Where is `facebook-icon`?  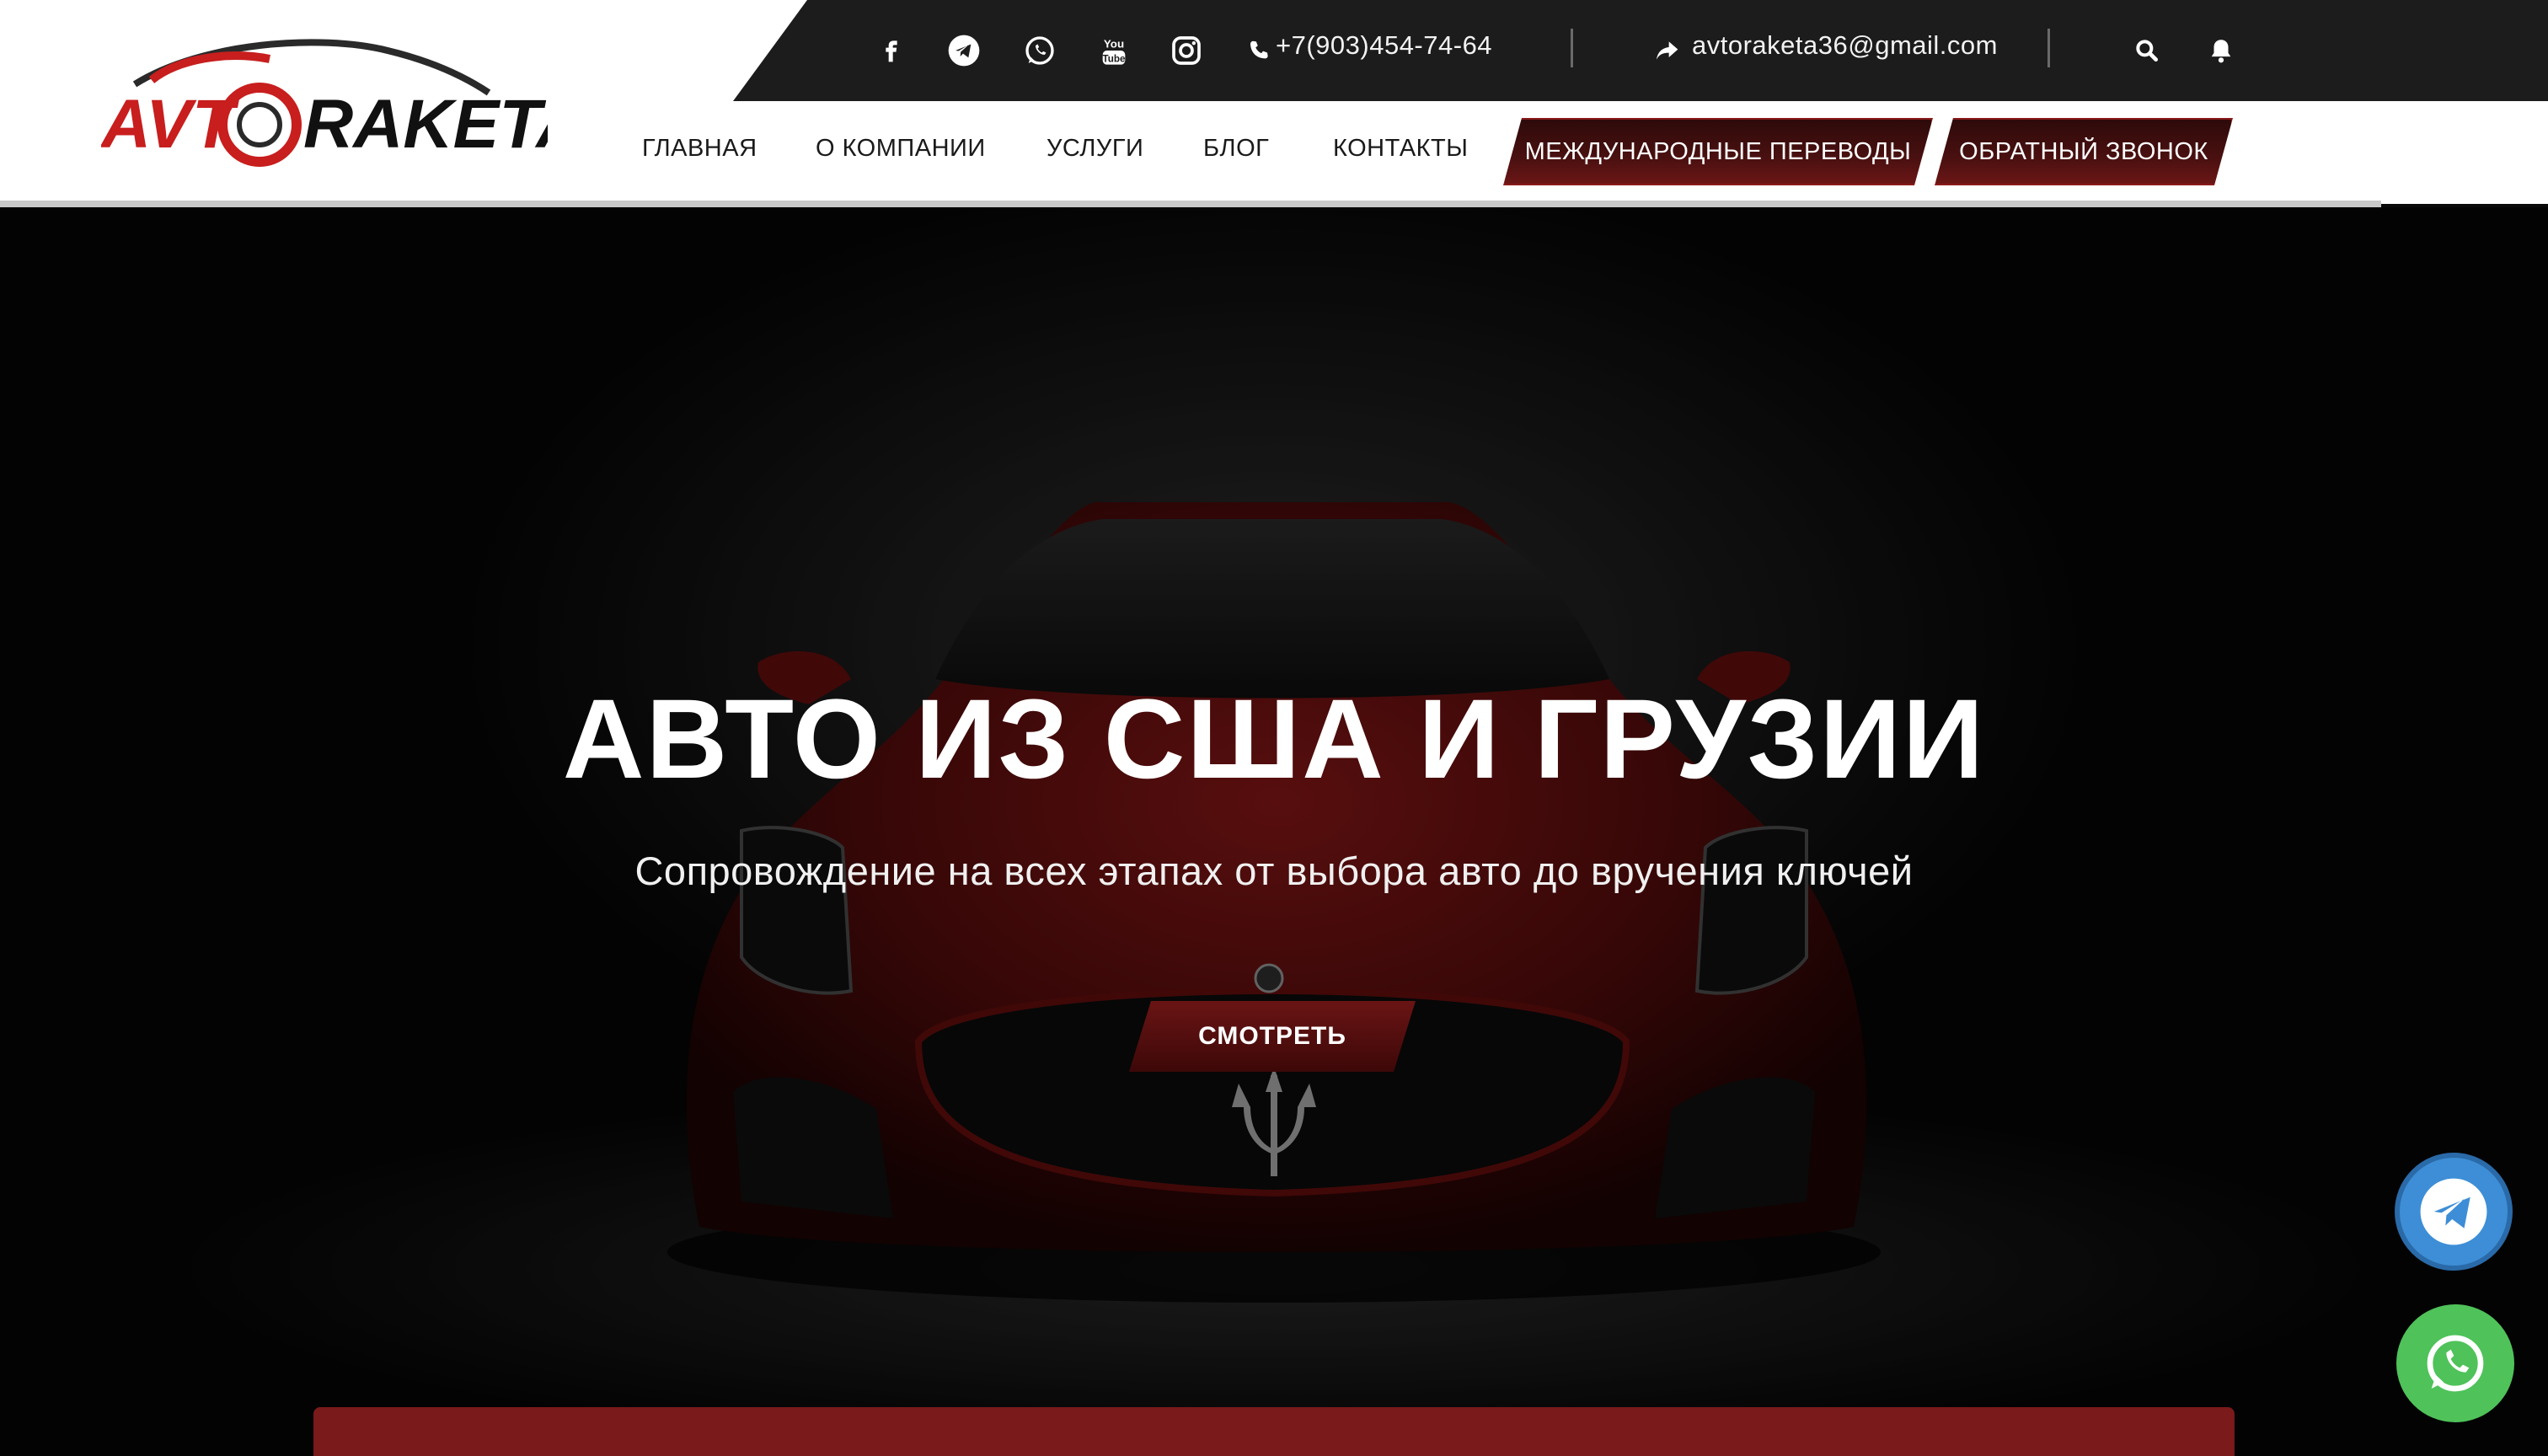
facebook-icon is located at coordinates (891, 50).